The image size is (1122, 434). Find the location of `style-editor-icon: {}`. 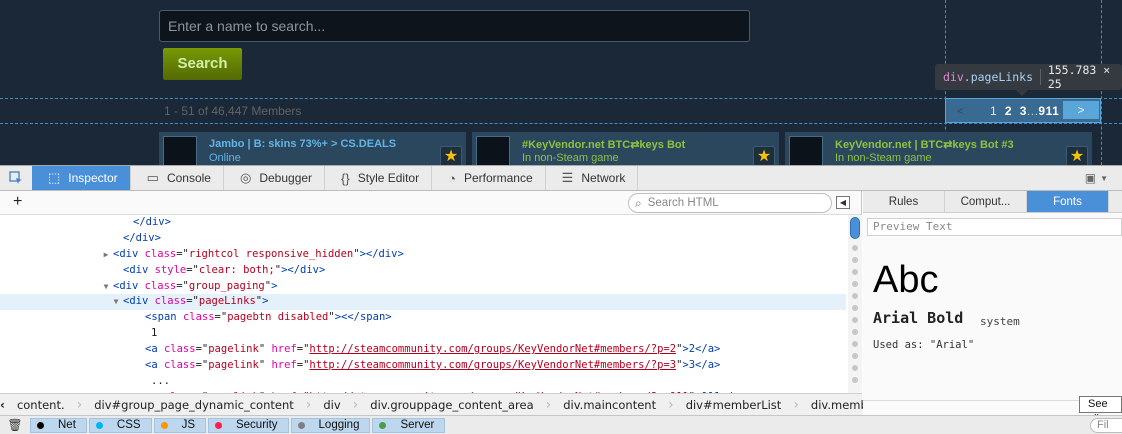

style-editor-icon: {} is located at coordinates (345, 178).